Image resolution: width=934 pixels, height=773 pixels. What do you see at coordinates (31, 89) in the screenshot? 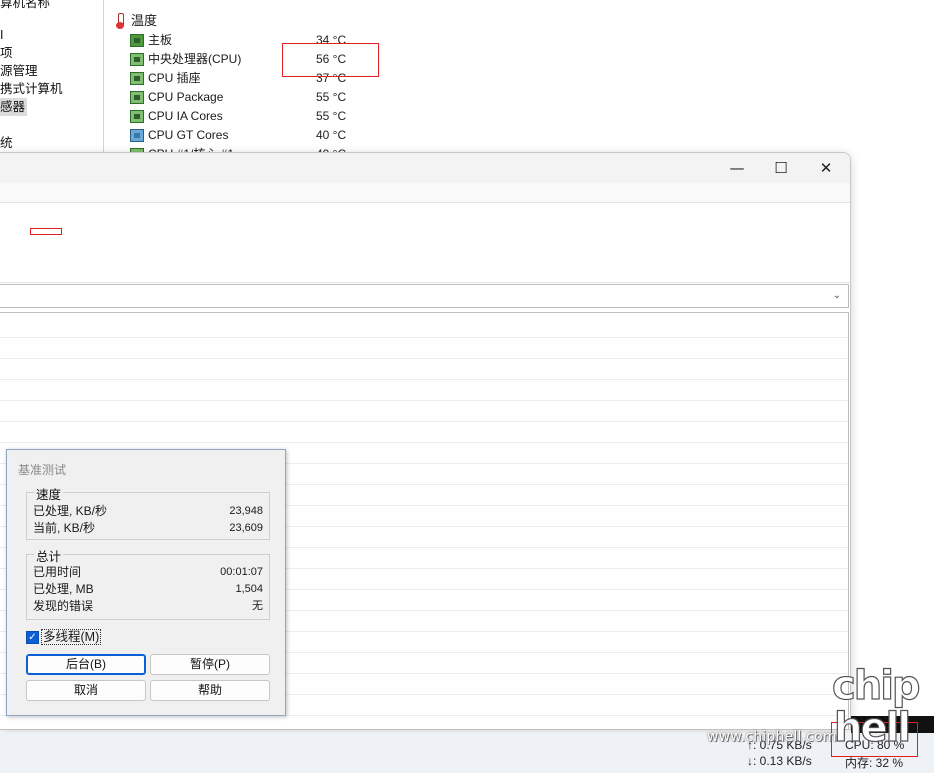
I see `nav-item-portable-computer: 携式计算机` at bounding box center [31, 89].